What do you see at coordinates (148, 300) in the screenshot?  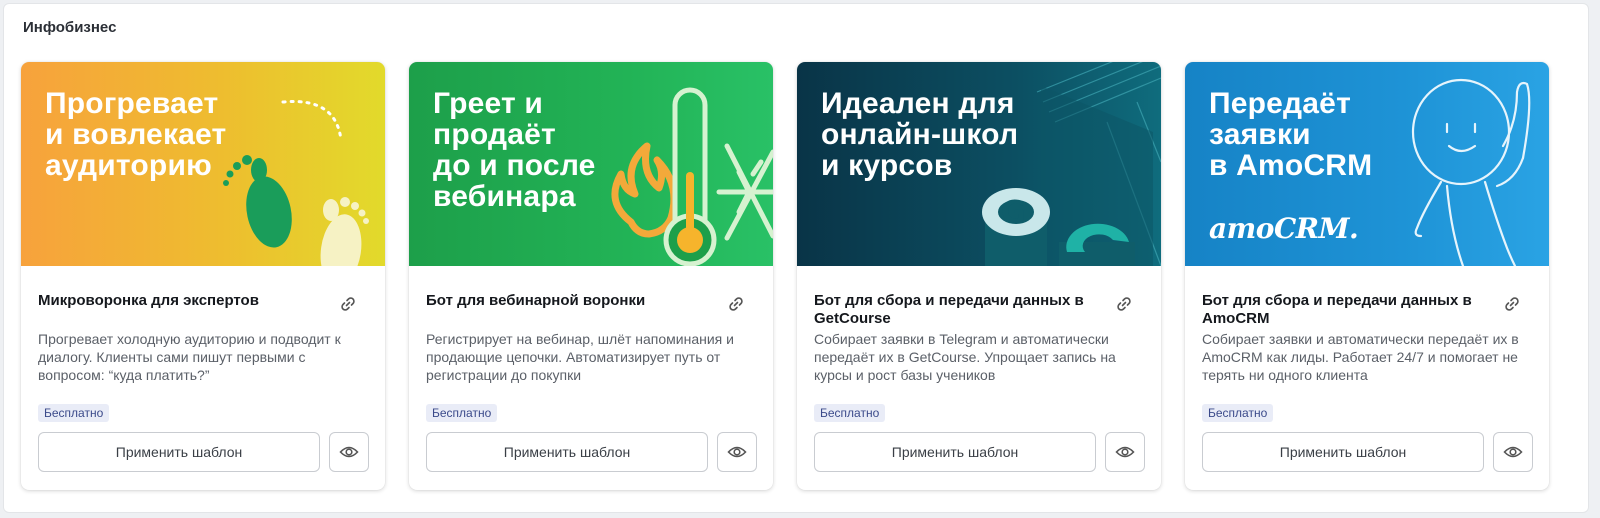 I see `card-title: Микроворонка для экспертов` at bounding box center [148, 300].